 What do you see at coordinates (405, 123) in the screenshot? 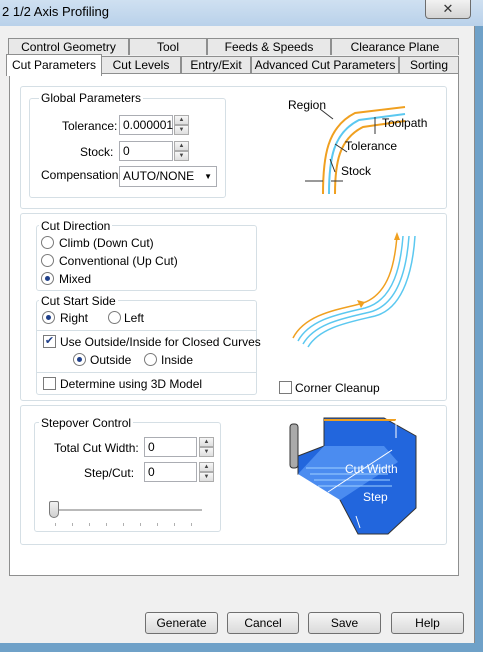
I see `diagram-toolpath-label: Toolpath` at bounding box center [405, 123].